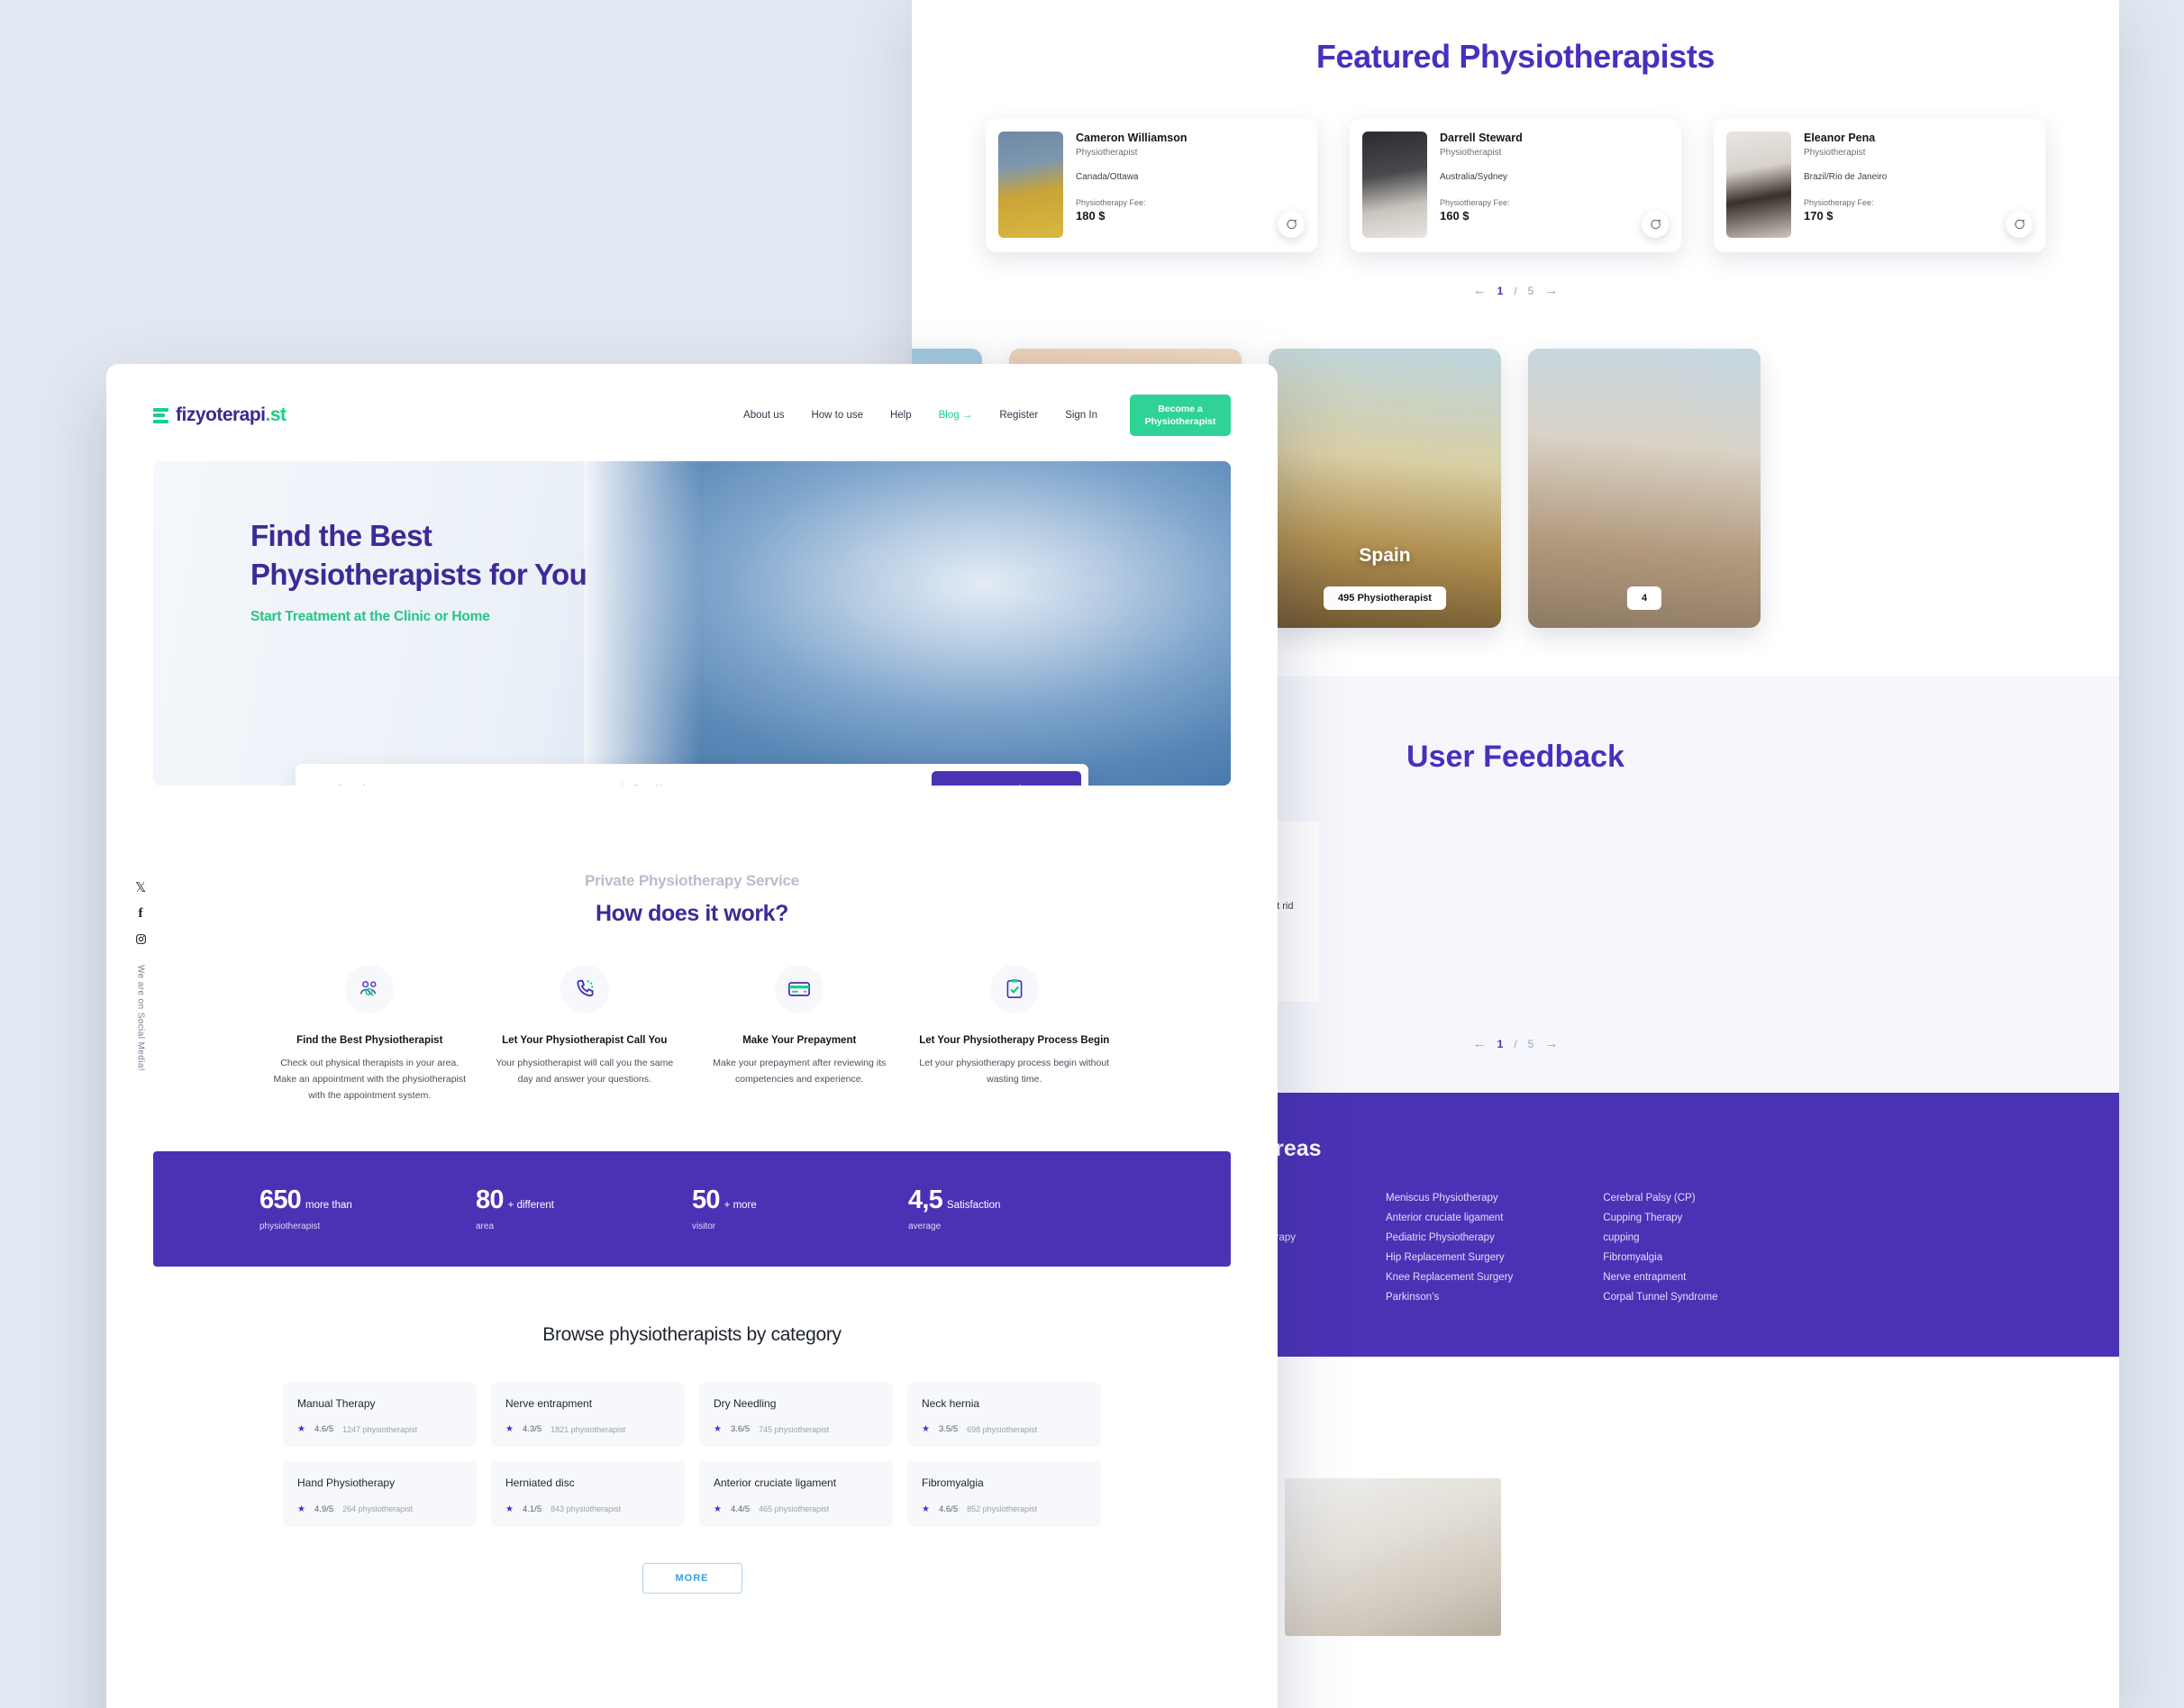  What do you see at coordinates (764, 415) in the screenshot?
I see `nav-item-about-us: About us` at bounding box center [764, 415].